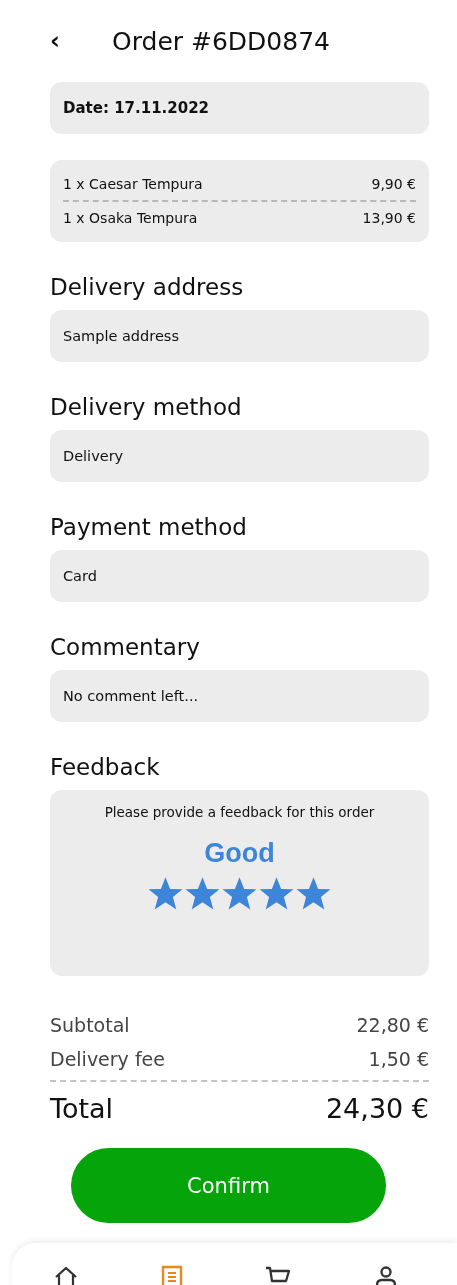 Image resolution: width=457 pixels, height=1285 pixels. I want to click on section-heading: Payment method, so click(148, 527).